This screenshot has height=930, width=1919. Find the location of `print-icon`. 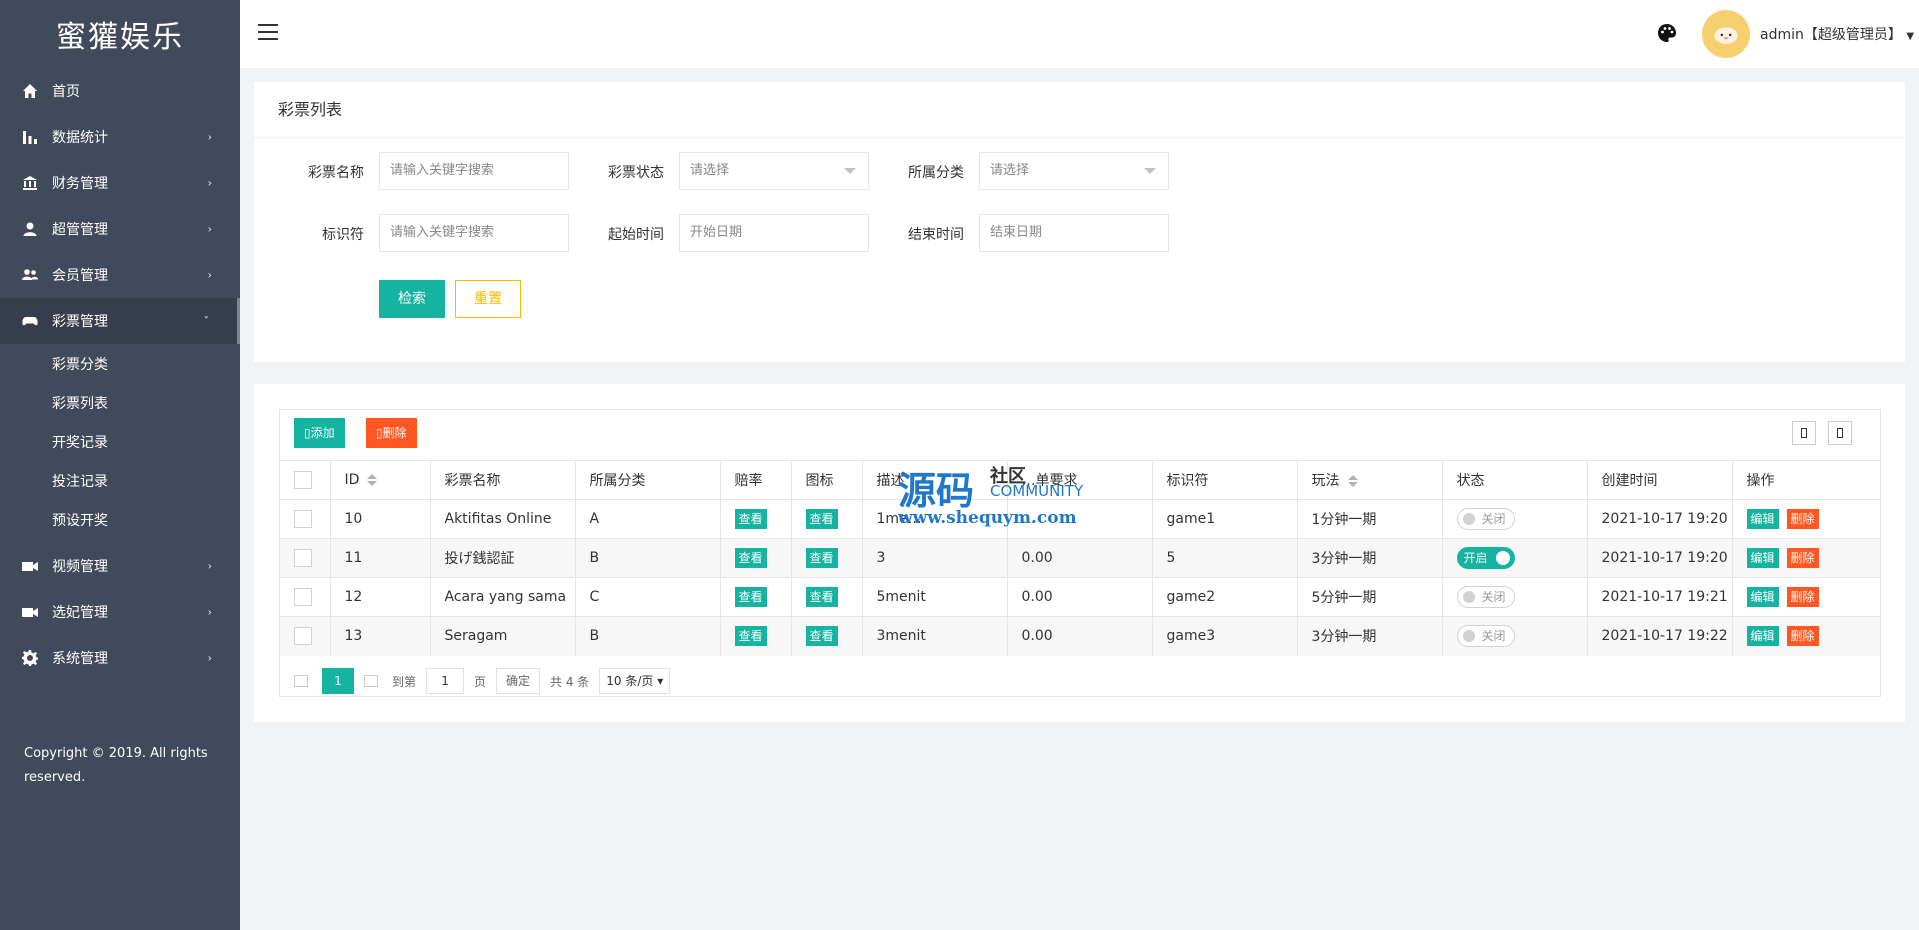

print-icon is located at coordinates (1871, 433).